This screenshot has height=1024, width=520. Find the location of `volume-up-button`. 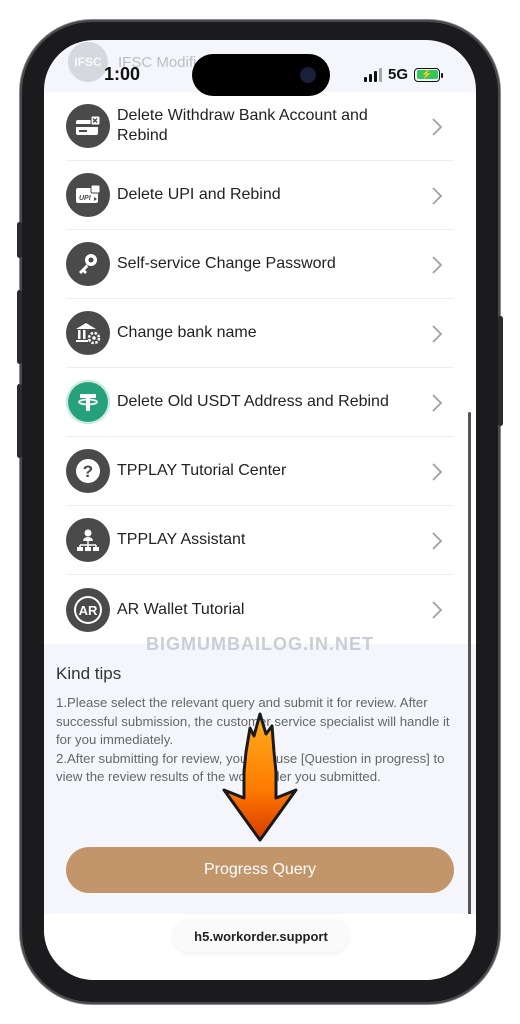

volume-up-button is located at coordinates (19, 327).